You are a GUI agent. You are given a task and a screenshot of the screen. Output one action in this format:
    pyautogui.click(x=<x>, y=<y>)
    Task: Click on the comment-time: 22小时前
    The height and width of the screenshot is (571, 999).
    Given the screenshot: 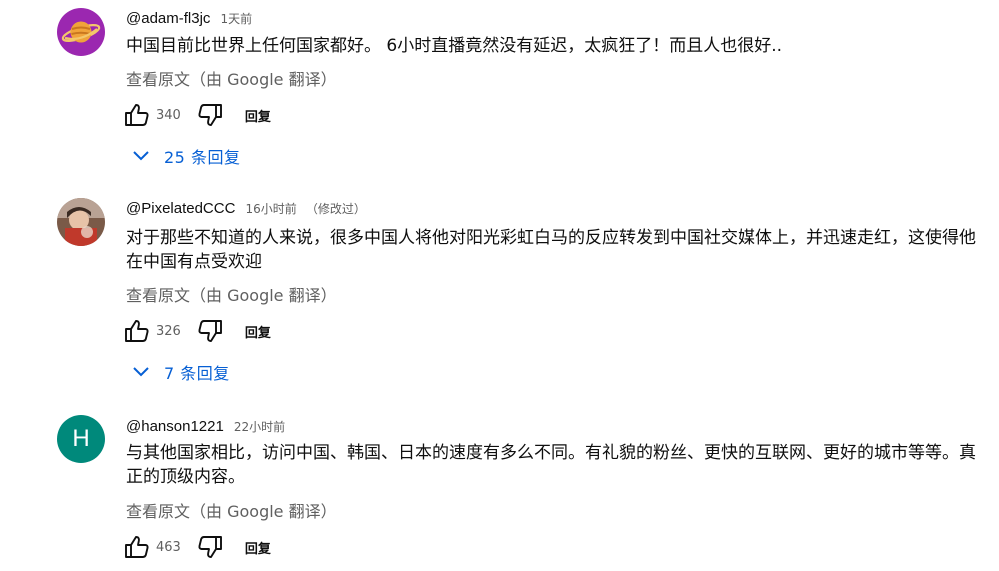 What is the action you would take?
    pyautogui.click(x=259, y=427)
    